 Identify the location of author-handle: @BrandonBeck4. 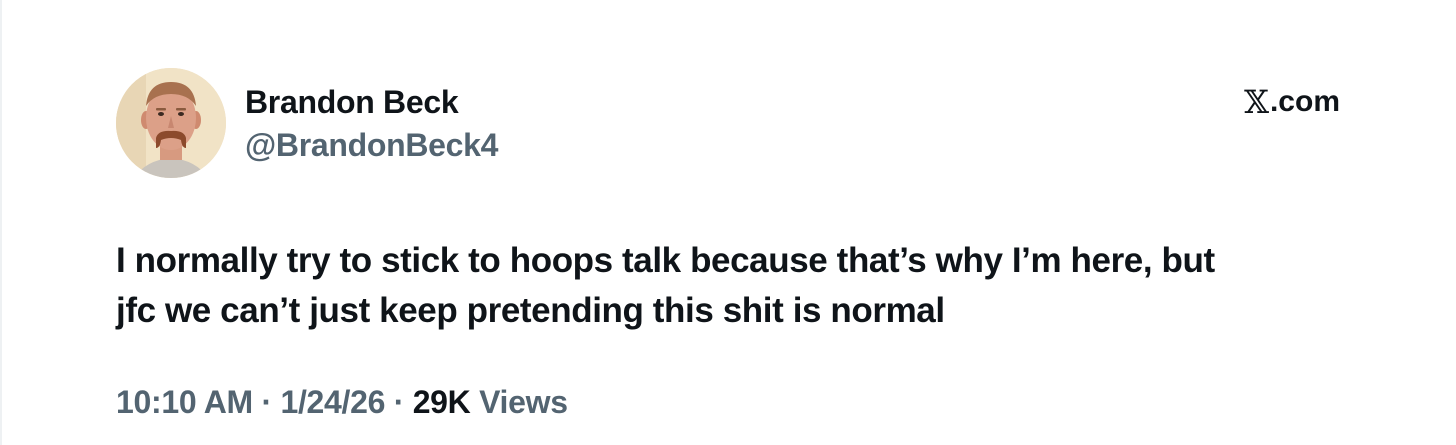
(371, 145).